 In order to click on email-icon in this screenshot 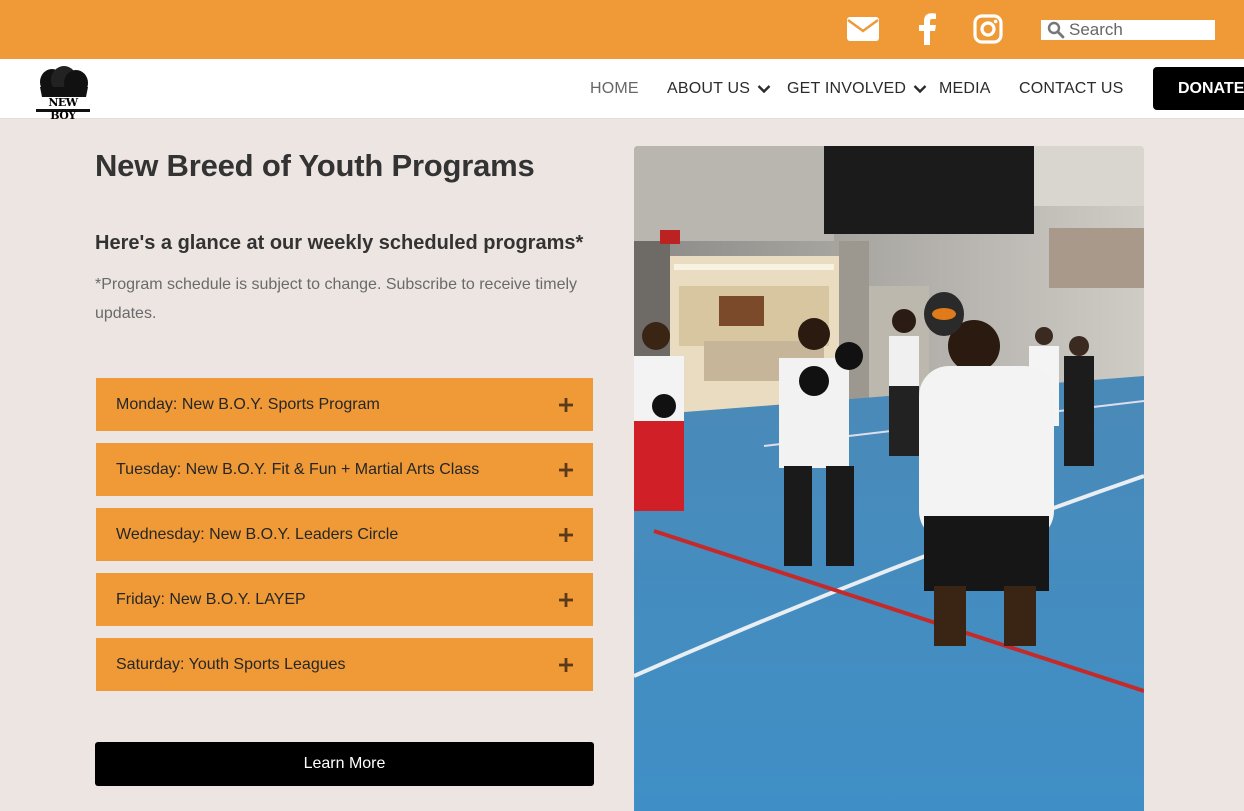, I will do `click(863, 29)`.